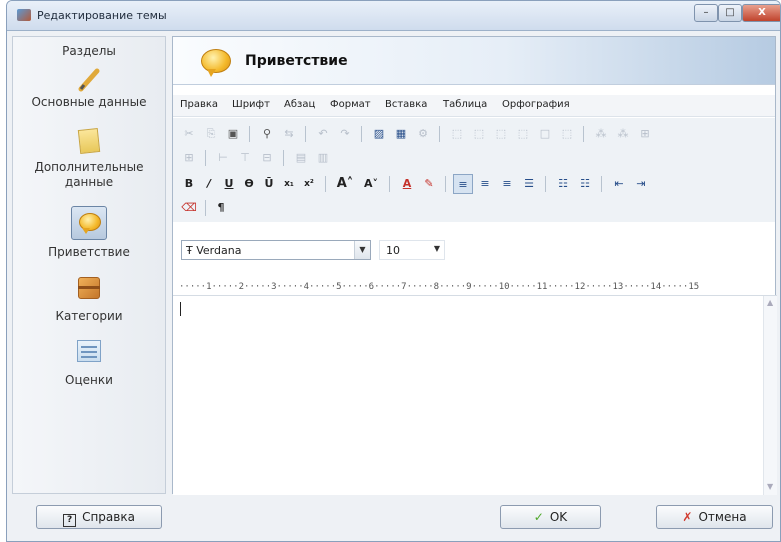 The image size is (781, 542). I want to click on help-button-label: Справка, so click(108, 517).